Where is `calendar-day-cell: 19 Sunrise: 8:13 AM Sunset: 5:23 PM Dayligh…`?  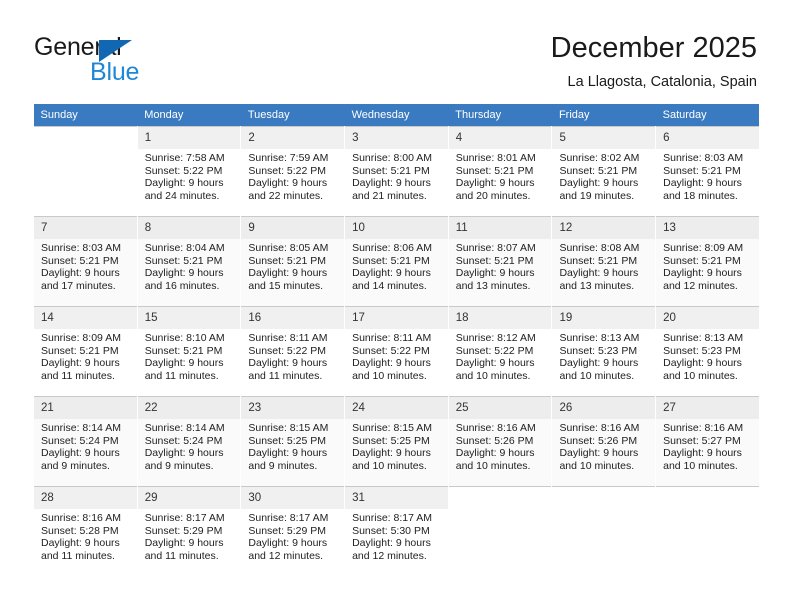 calendar-day-cell: 19 Sunrise: 8:13 AM Sunset: 5:23 PM Dayligh… is located at coordinates (604, 351).